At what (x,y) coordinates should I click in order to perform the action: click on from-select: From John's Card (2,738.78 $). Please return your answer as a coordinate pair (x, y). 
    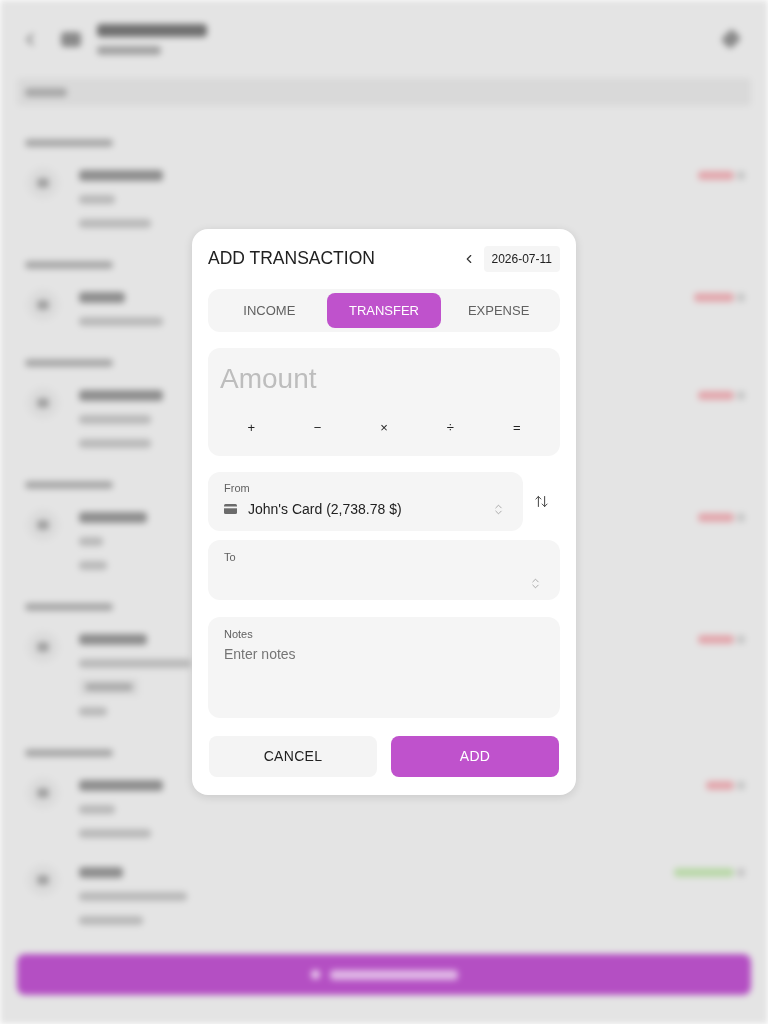
    Looking at the image, I should click on (365, 501).